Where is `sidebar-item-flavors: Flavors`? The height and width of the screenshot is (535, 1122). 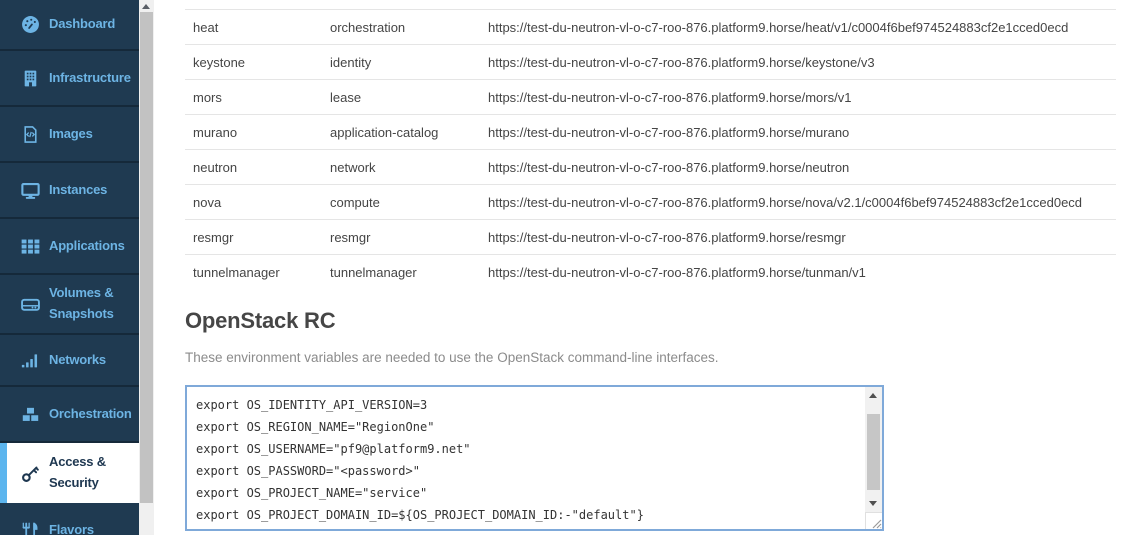
sidebar-item-flavors: Flavors is located at coordinates (69, 519).